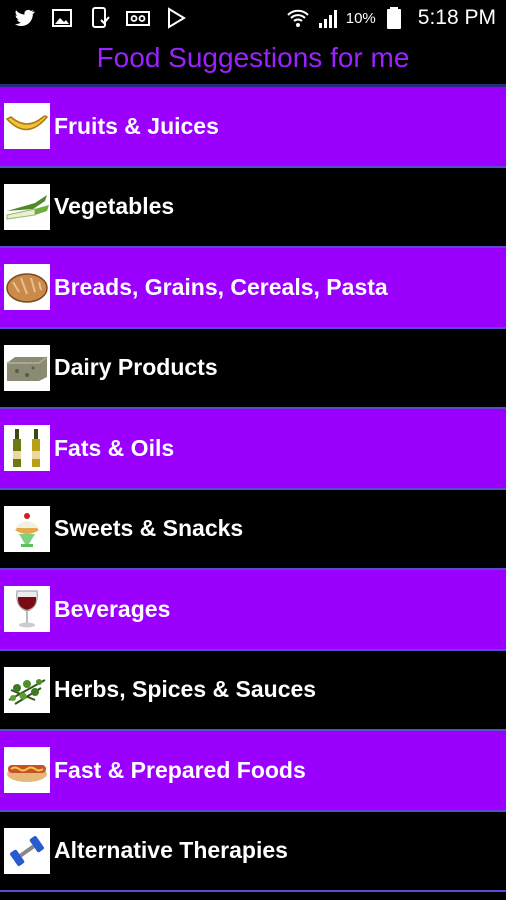 The height and width of the screenshot is (900, 506). Describe the element at coordinates (27, 850) in the screenshot. I see `dumbbell-icon` at that location.